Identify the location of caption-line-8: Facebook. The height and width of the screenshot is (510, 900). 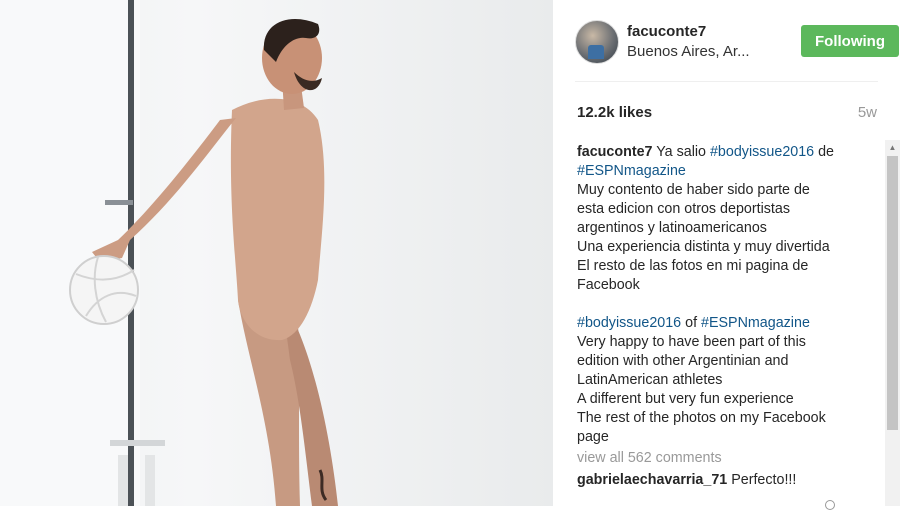
(608, 285).